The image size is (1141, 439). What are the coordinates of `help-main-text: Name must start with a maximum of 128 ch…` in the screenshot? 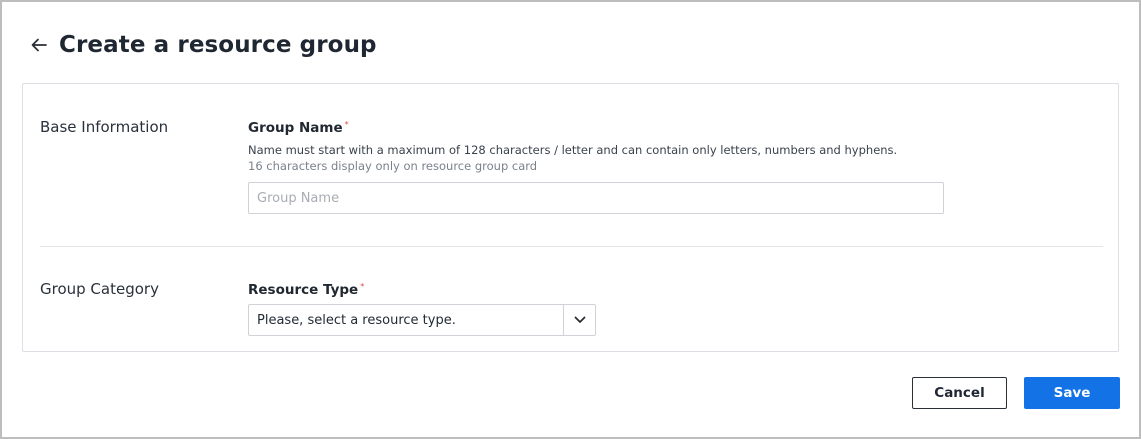 It's located at (573, 150).